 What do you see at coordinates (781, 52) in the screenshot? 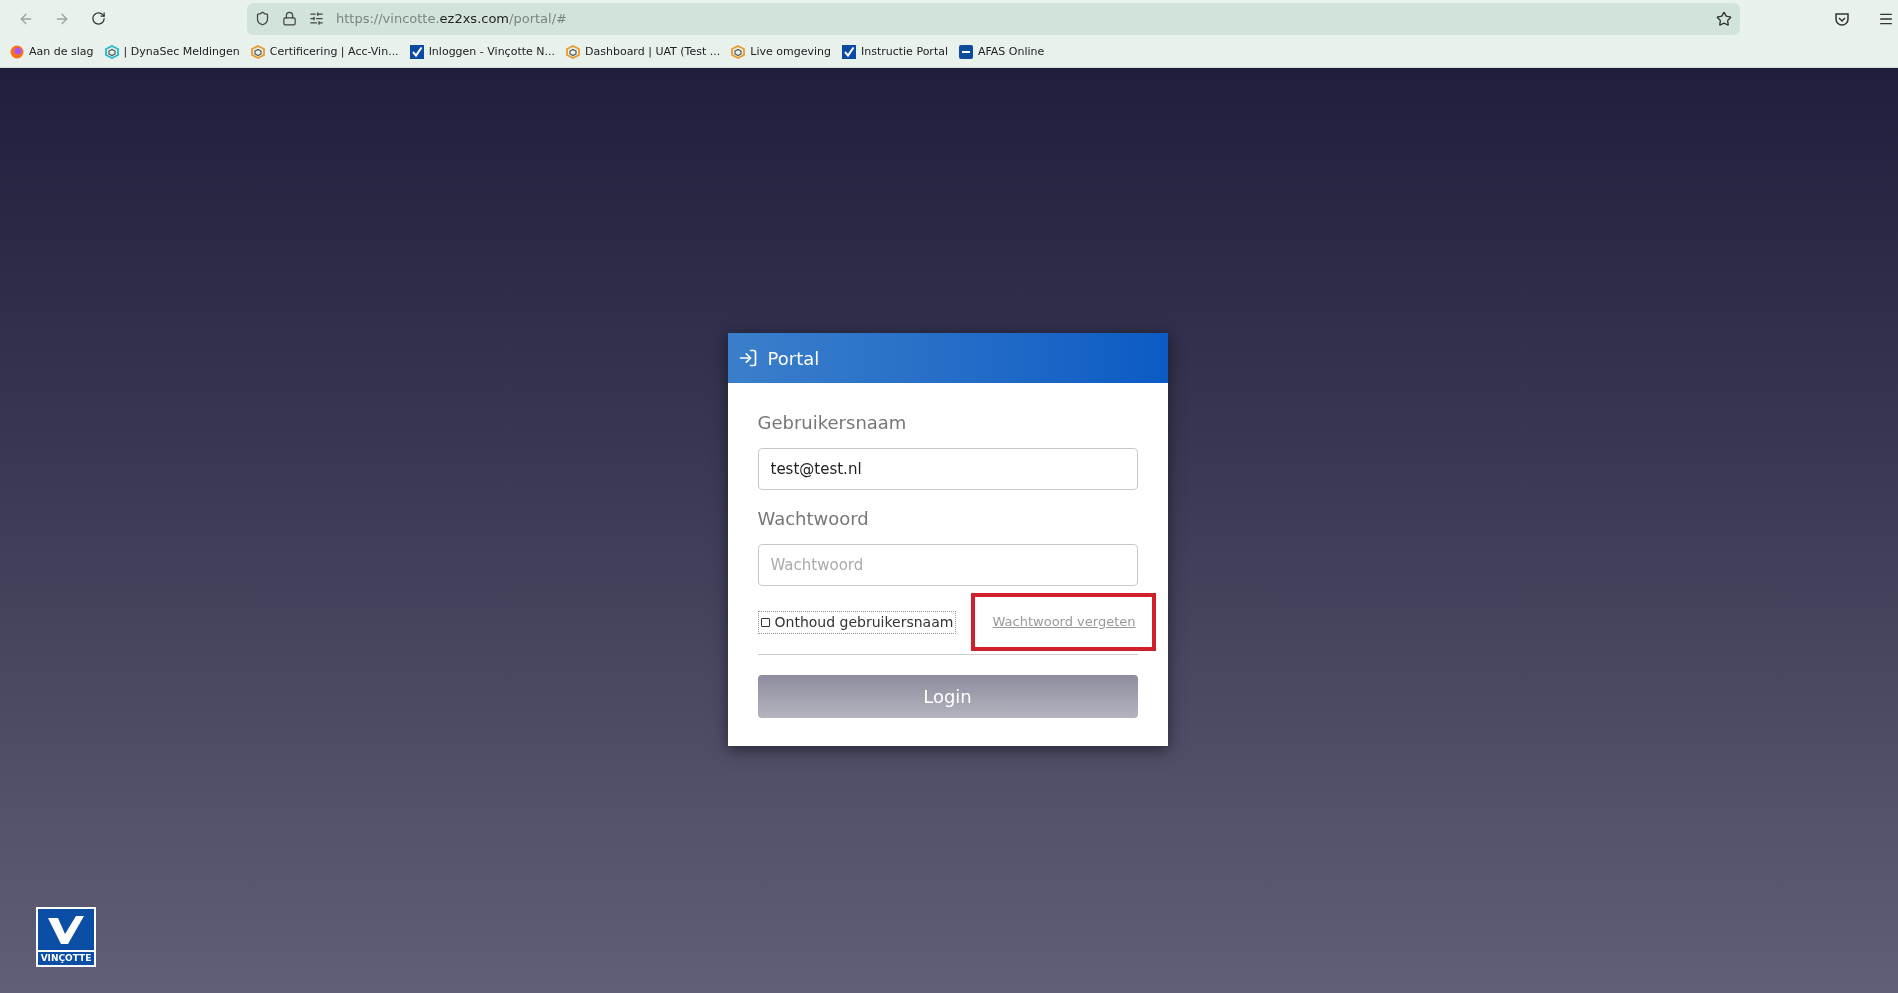
I see `bookmark-item: Live omgeving` at bounding box center [781, 52].